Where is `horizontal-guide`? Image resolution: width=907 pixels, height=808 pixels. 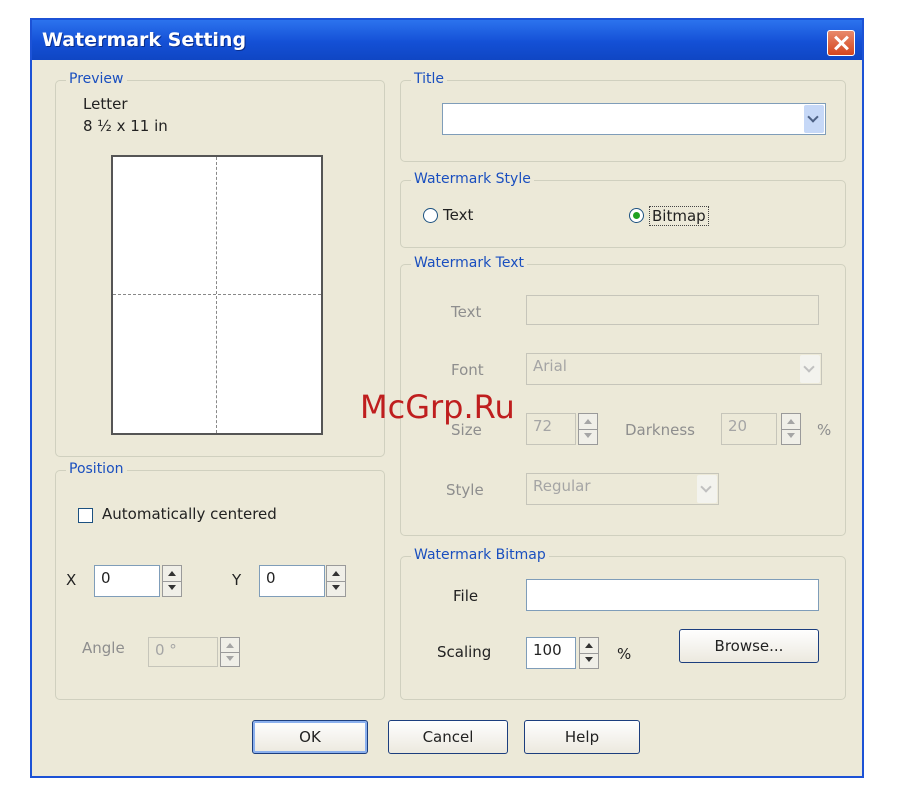 horizontal-guide is located at coordinates (217, 294).